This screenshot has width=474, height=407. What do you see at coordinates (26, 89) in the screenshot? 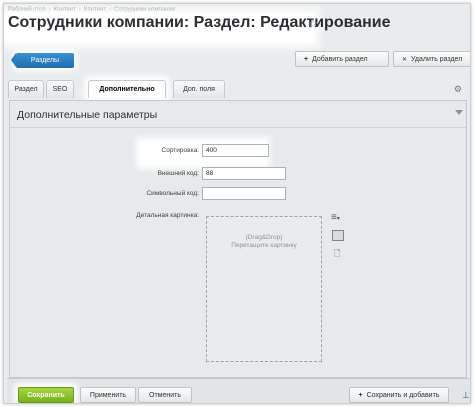
I see `tab-section: Раздел` at bounding box center [26, 89].